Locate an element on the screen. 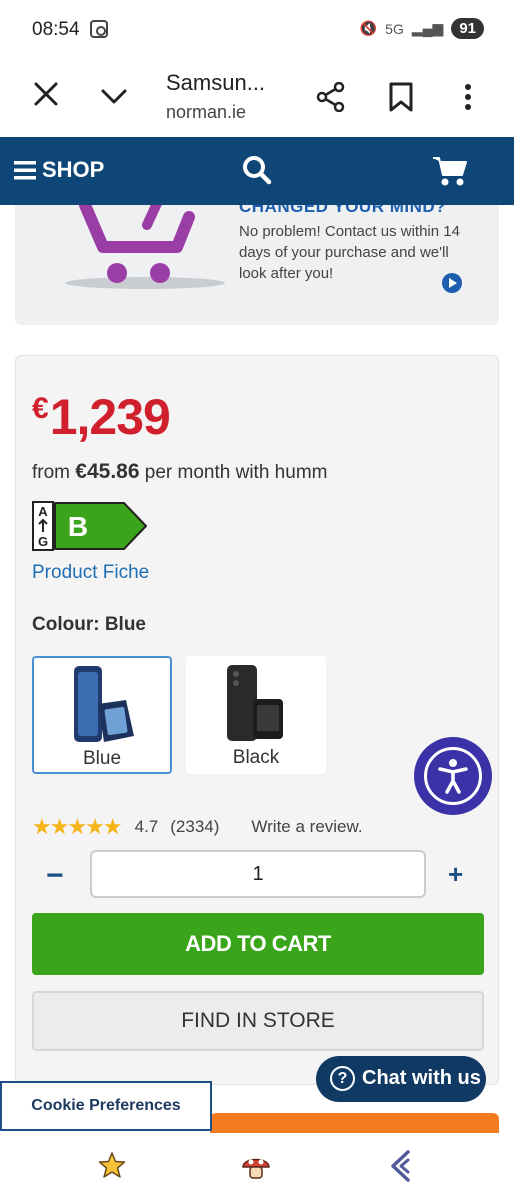 The image size is (514, 1200). write-review-link: Write a review. is located at coordinates (306, 827).